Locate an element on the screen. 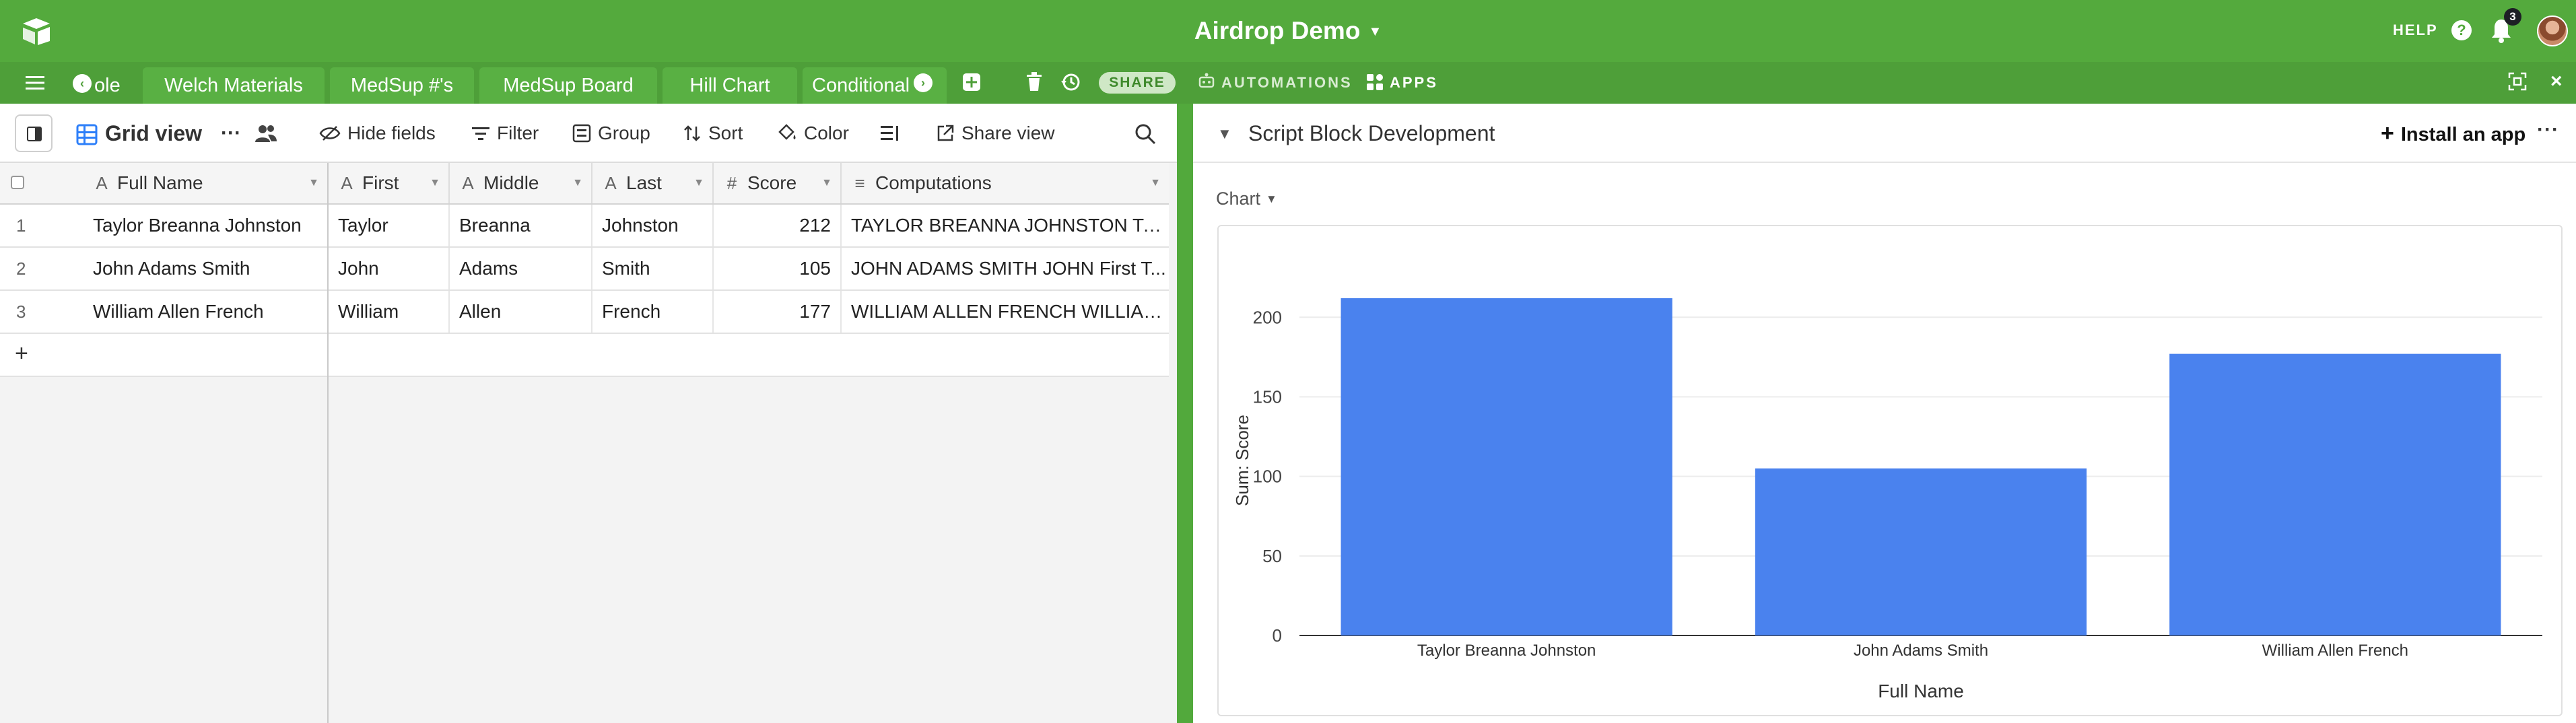 This screenshot has height=723, width=2576. cell-score: 105 is located at coordinates (778, 268).